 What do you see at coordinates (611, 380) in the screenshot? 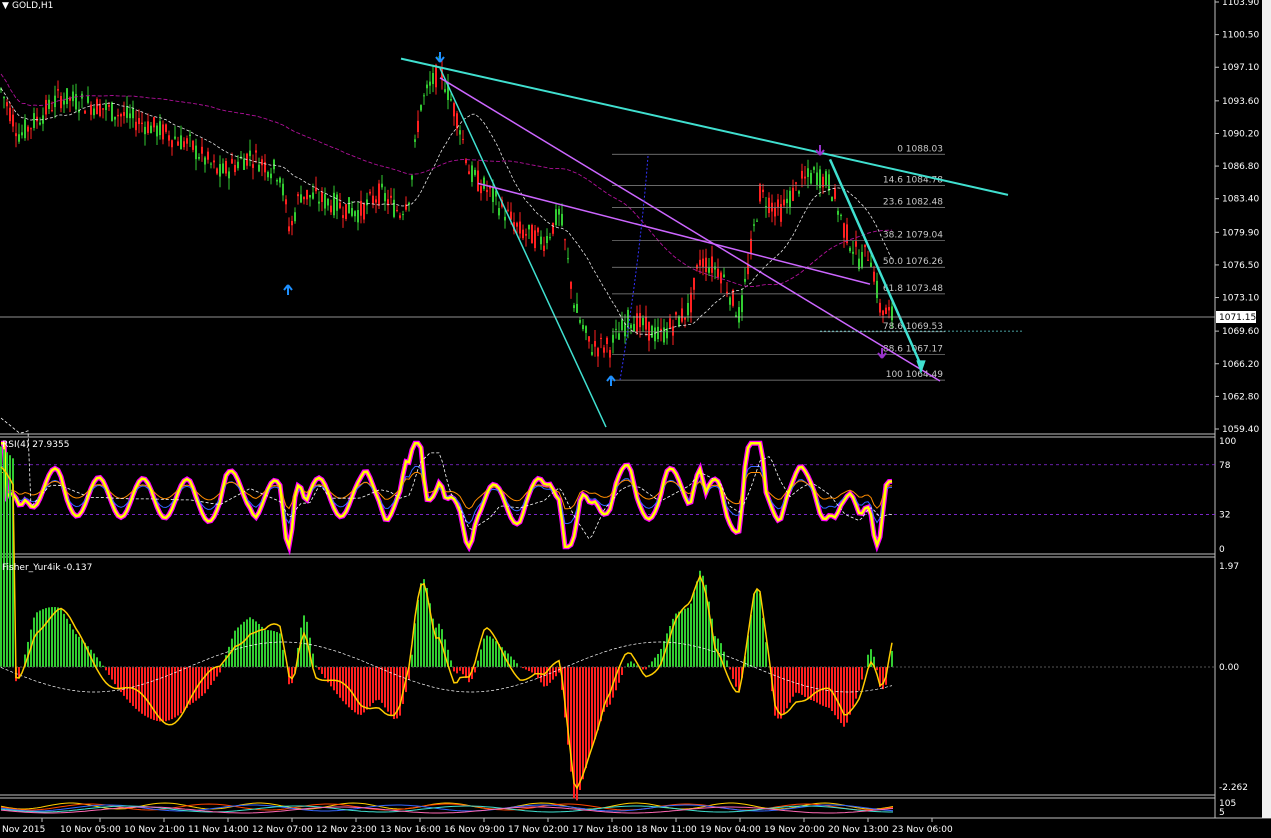
I see `up-arrow-icon` at bounding box center [611, 380].